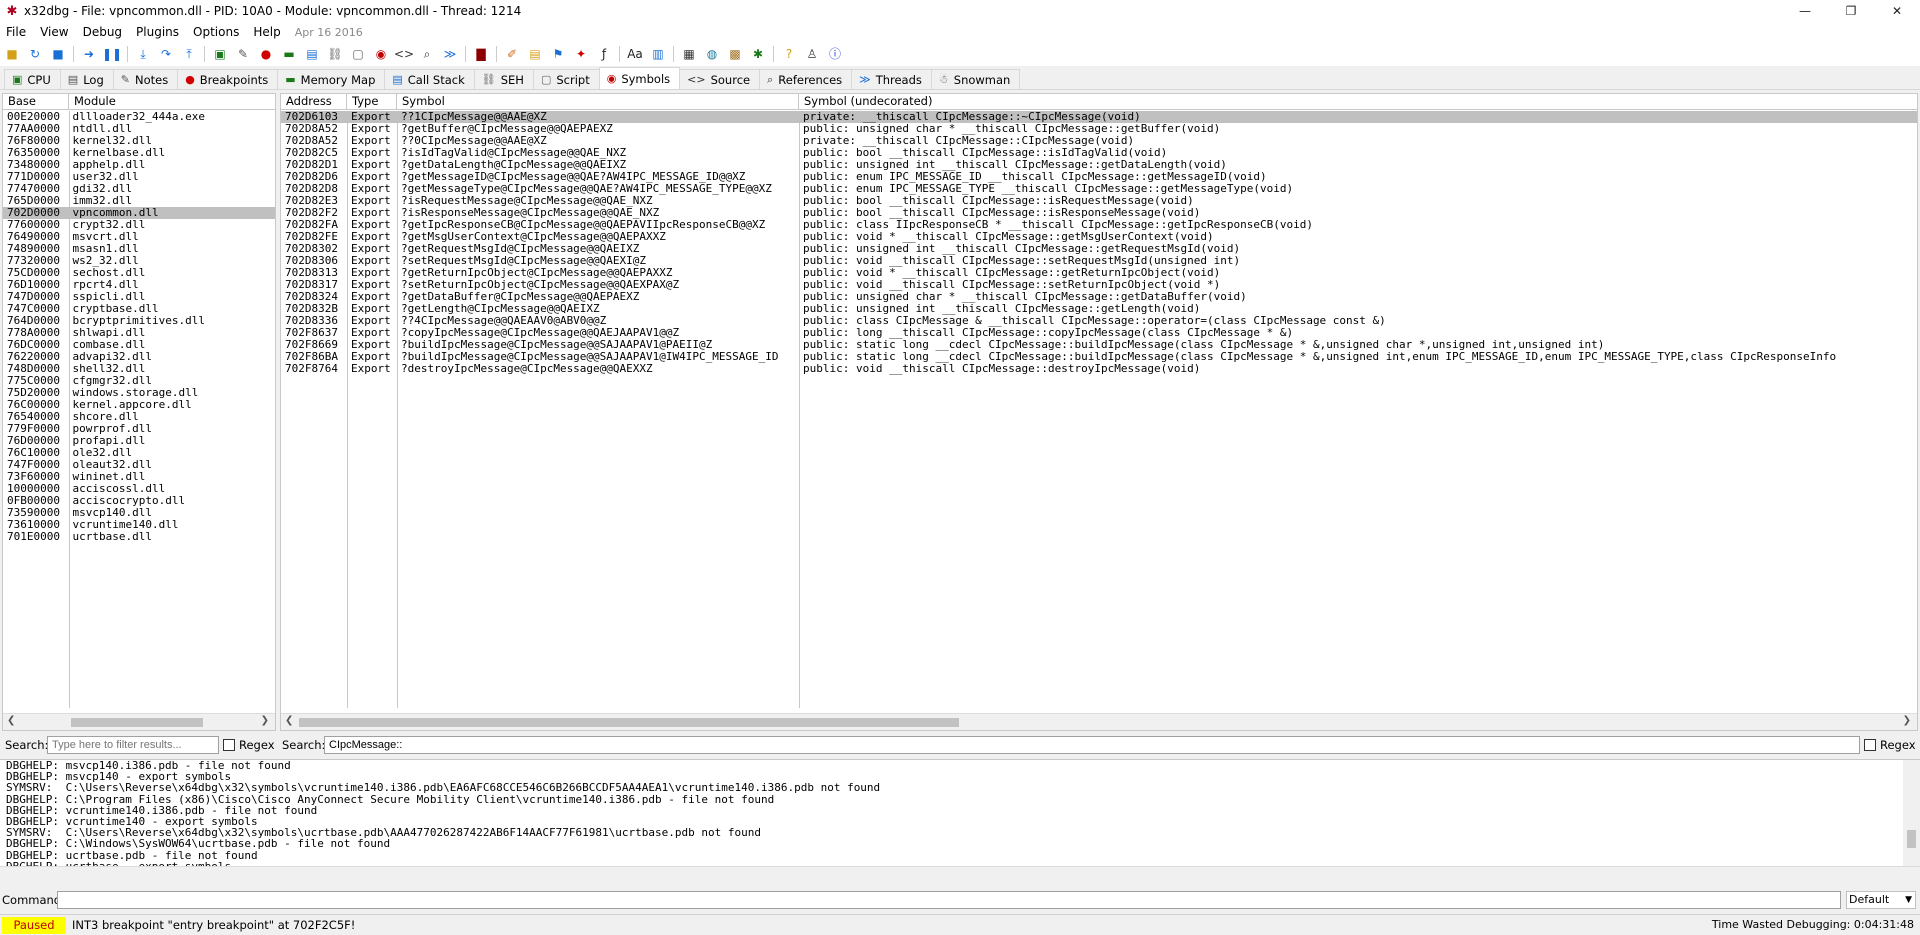 Image resolution: width=1920 pixels, height=935 pixels. I want to click on module-row: 702D0000 vpncommon.dll, so click(139, 213).